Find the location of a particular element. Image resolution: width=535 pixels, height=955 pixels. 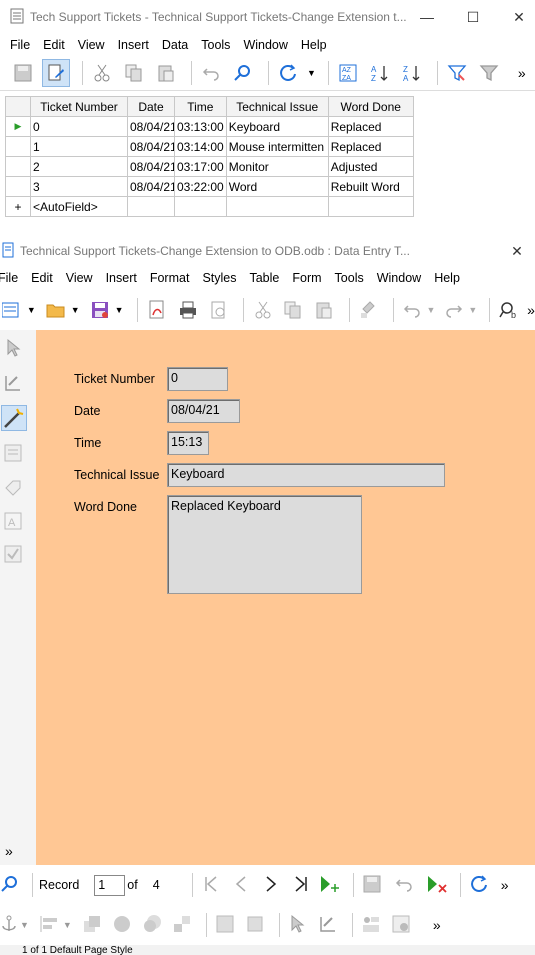

column-header: Date is located at coordinates (151, 106).